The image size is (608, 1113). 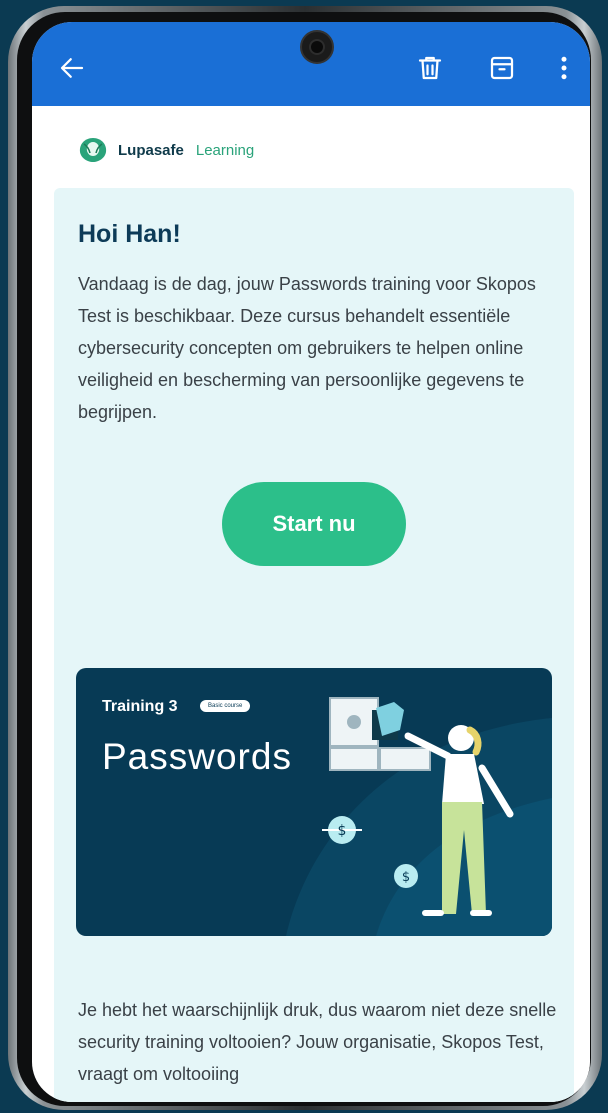 I want to click on banner-training-label: Training 3, so click(x=140, y=706).